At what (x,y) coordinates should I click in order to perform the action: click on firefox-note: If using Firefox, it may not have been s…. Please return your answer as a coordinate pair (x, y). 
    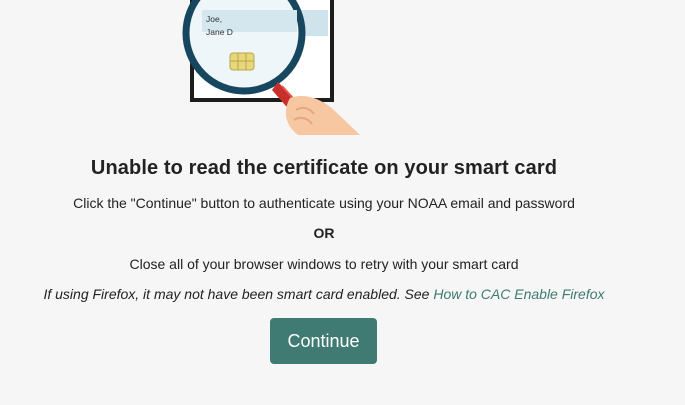
    Looking at the image, I should click on (324, 294).